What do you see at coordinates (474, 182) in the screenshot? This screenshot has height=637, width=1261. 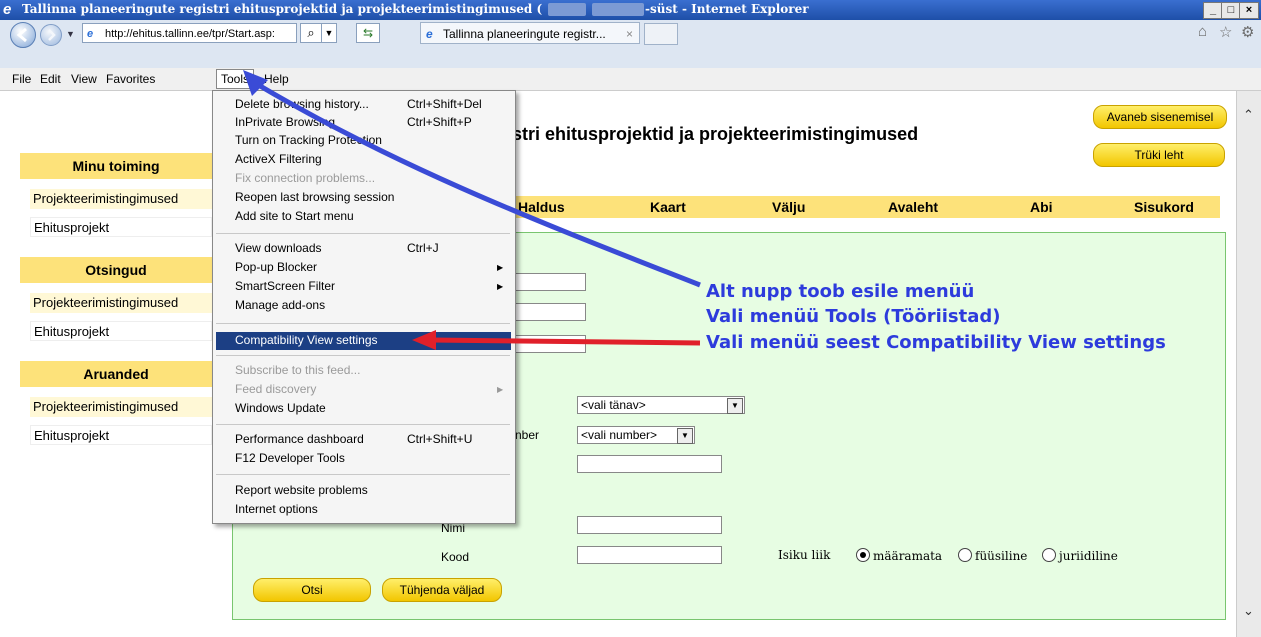 I see `blue-arrow` at bounding box center [474, 182].